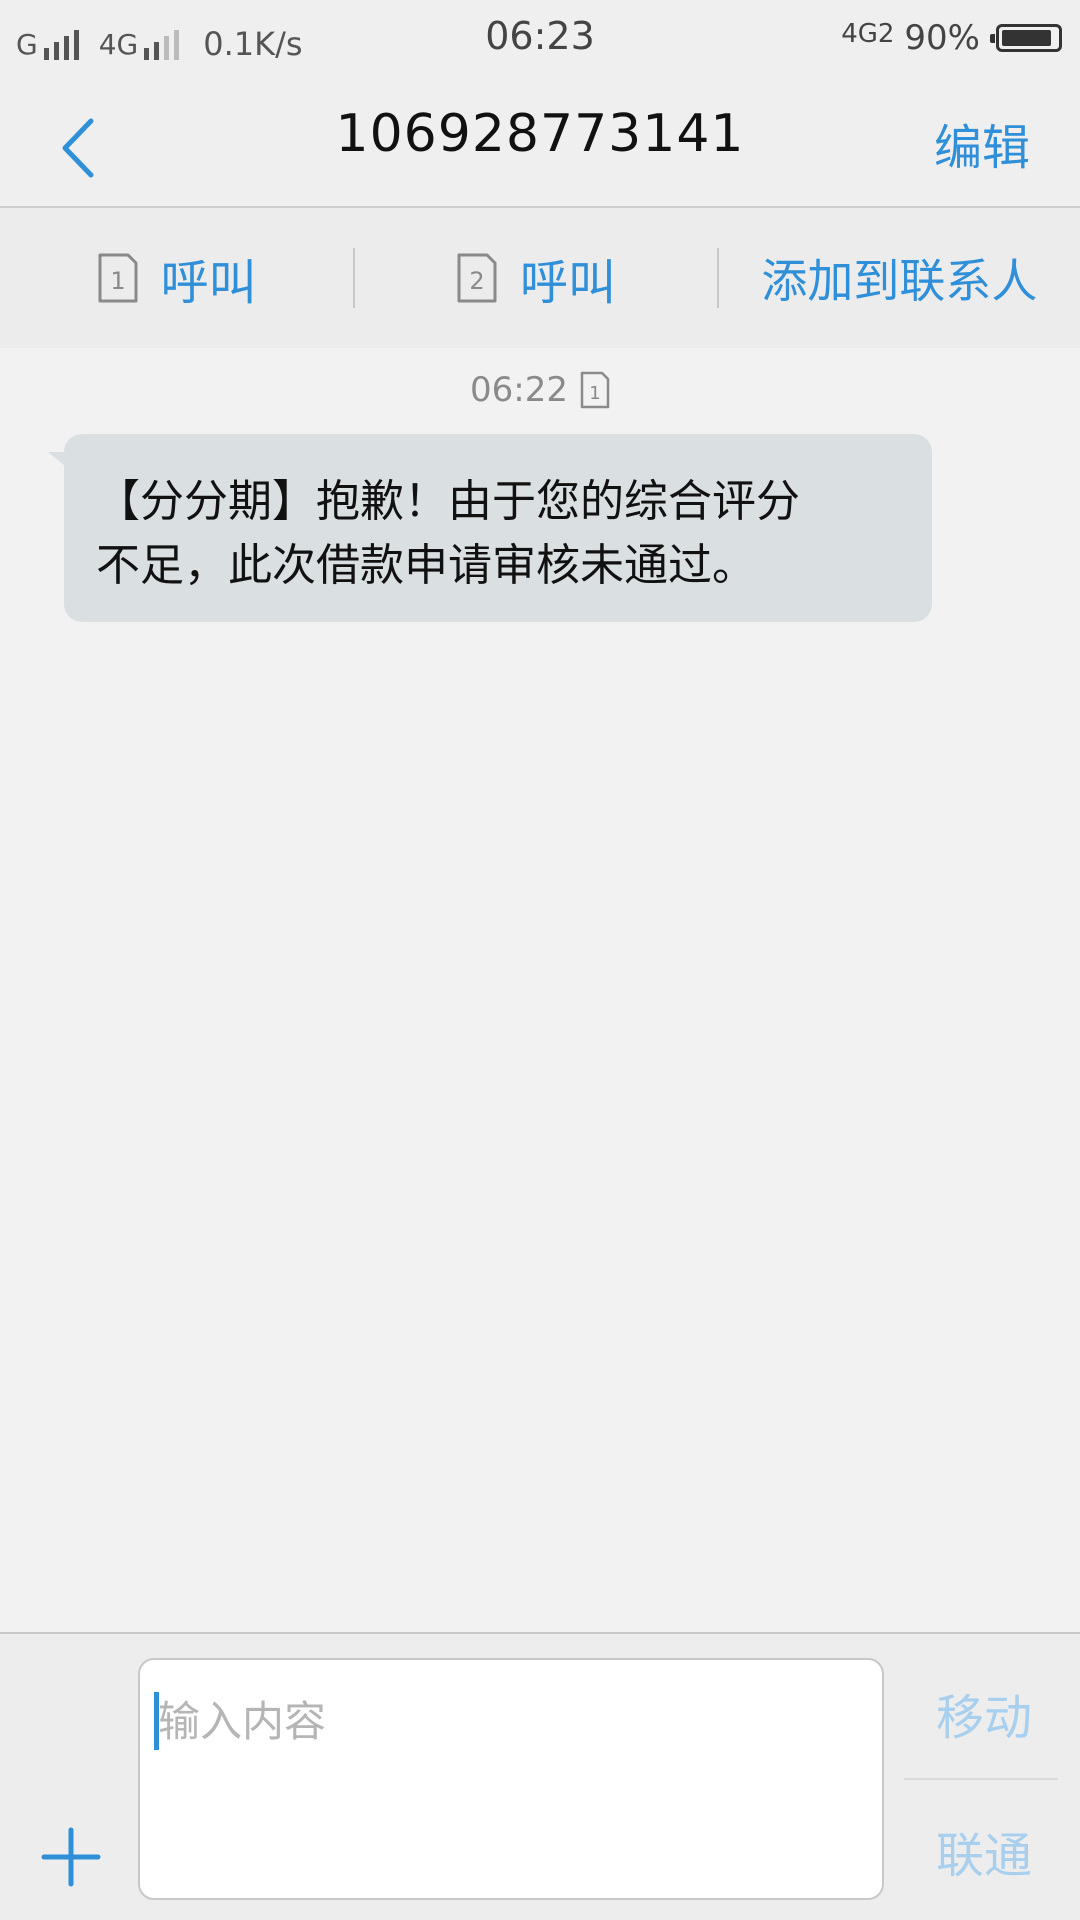 The width and height of the screenshot is (1080, 1920). What do you see at coordinates (519, 390) in the screenshot?
I see `timestamp-text: 06:22` at bounding box center [519, 390].